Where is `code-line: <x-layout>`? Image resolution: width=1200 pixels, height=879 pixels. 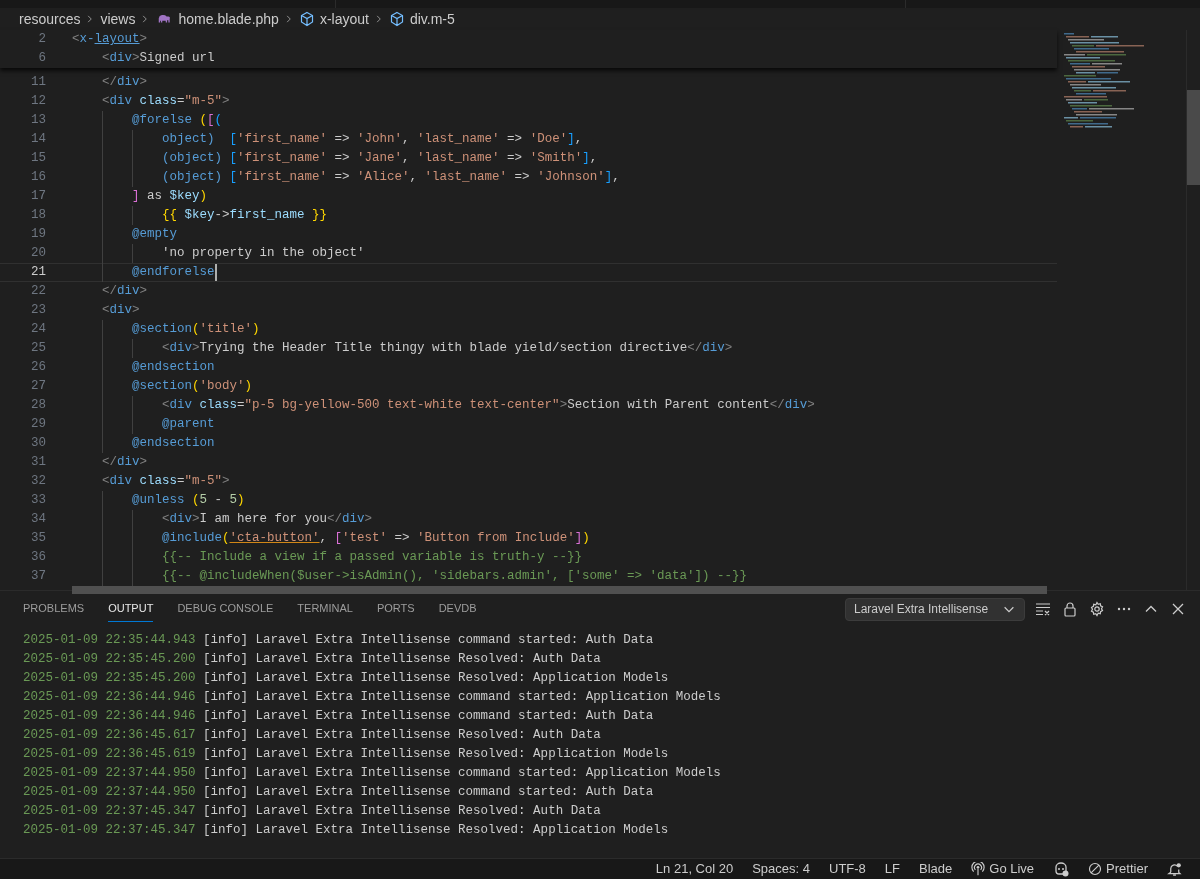
code-line: <x-layout> is located at coordinates (110, 39).